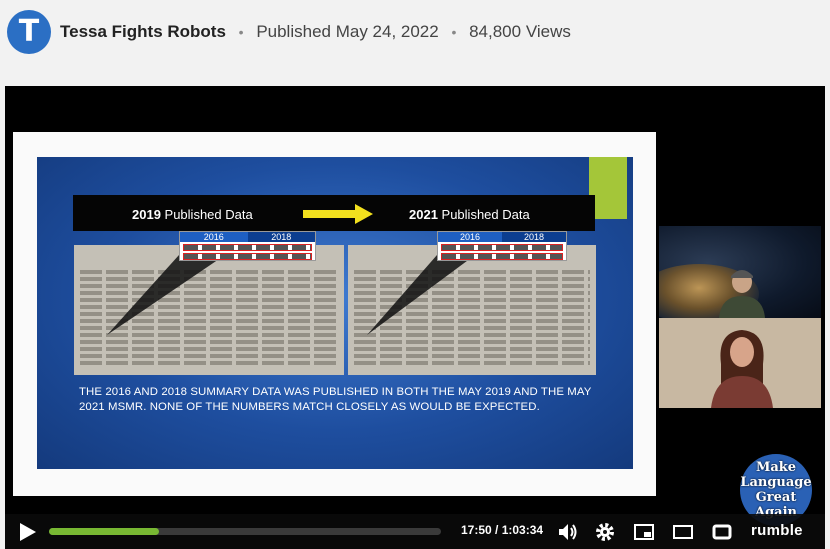 This screenshot has height=549, width=830. I want to click on channel-name: Tessa Fights Robots, so click(143, 31).